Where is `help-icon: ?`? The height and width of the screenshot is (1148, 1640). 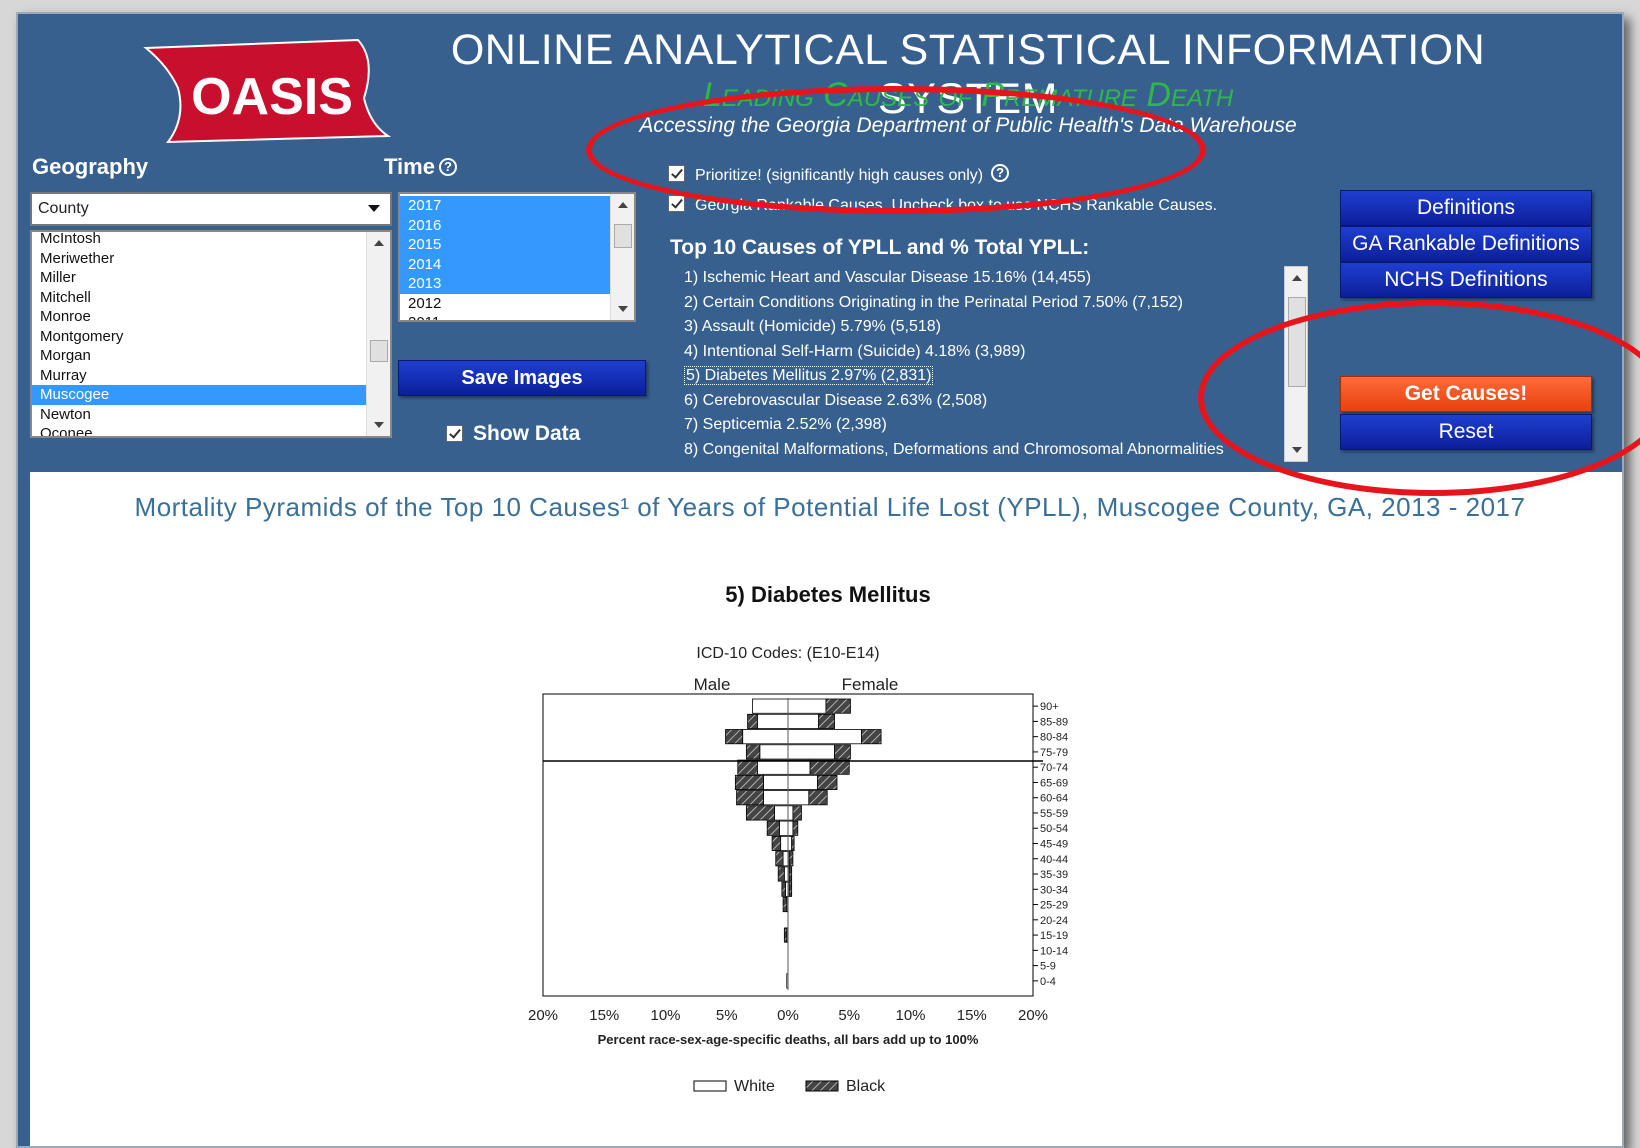 help-icon: ? is located at coordinates (447, 167).